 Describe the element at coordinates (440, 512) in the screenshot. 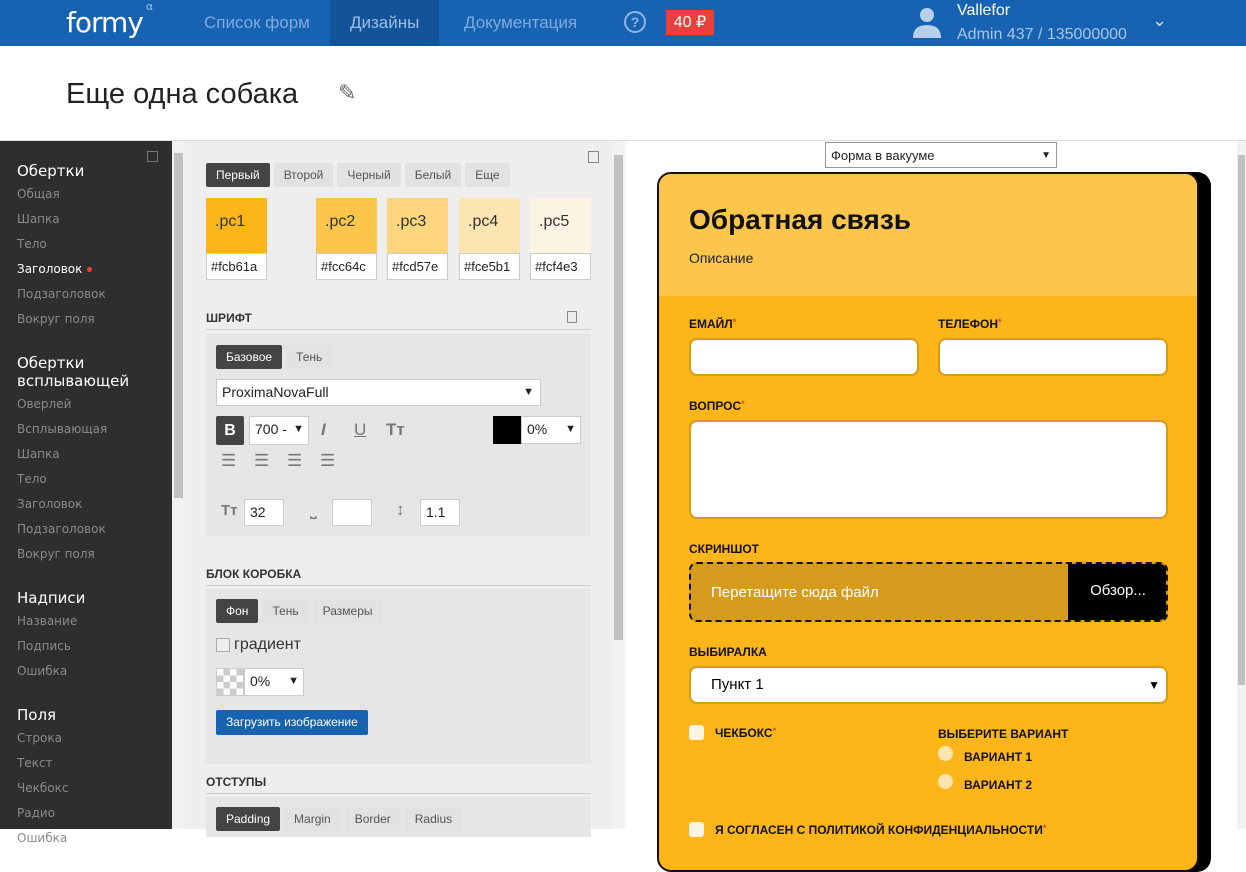

I see `line-height-input: 1.1` at that location.